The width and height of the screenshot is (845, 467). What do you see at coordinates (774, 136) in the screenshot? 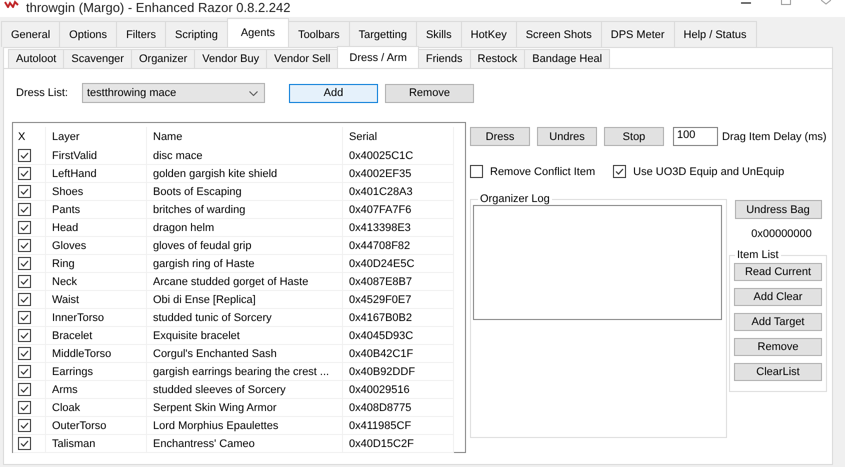
I see `field-label: Drag Item Delay (ms)` at bounding box center [774, 136].